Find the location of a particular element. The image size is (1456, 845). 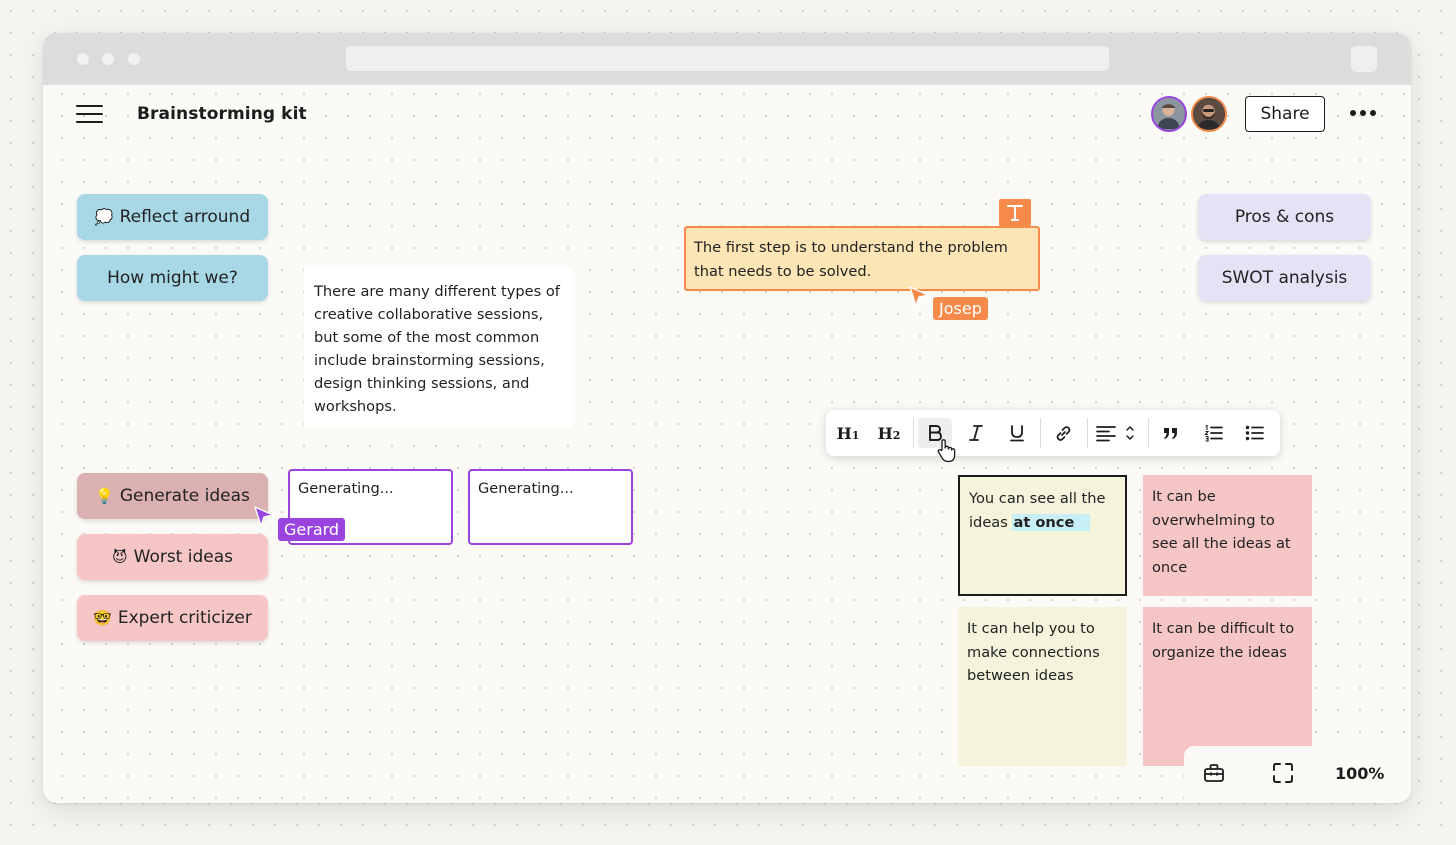

align-left-icon is located at coordinates (1115, 434).